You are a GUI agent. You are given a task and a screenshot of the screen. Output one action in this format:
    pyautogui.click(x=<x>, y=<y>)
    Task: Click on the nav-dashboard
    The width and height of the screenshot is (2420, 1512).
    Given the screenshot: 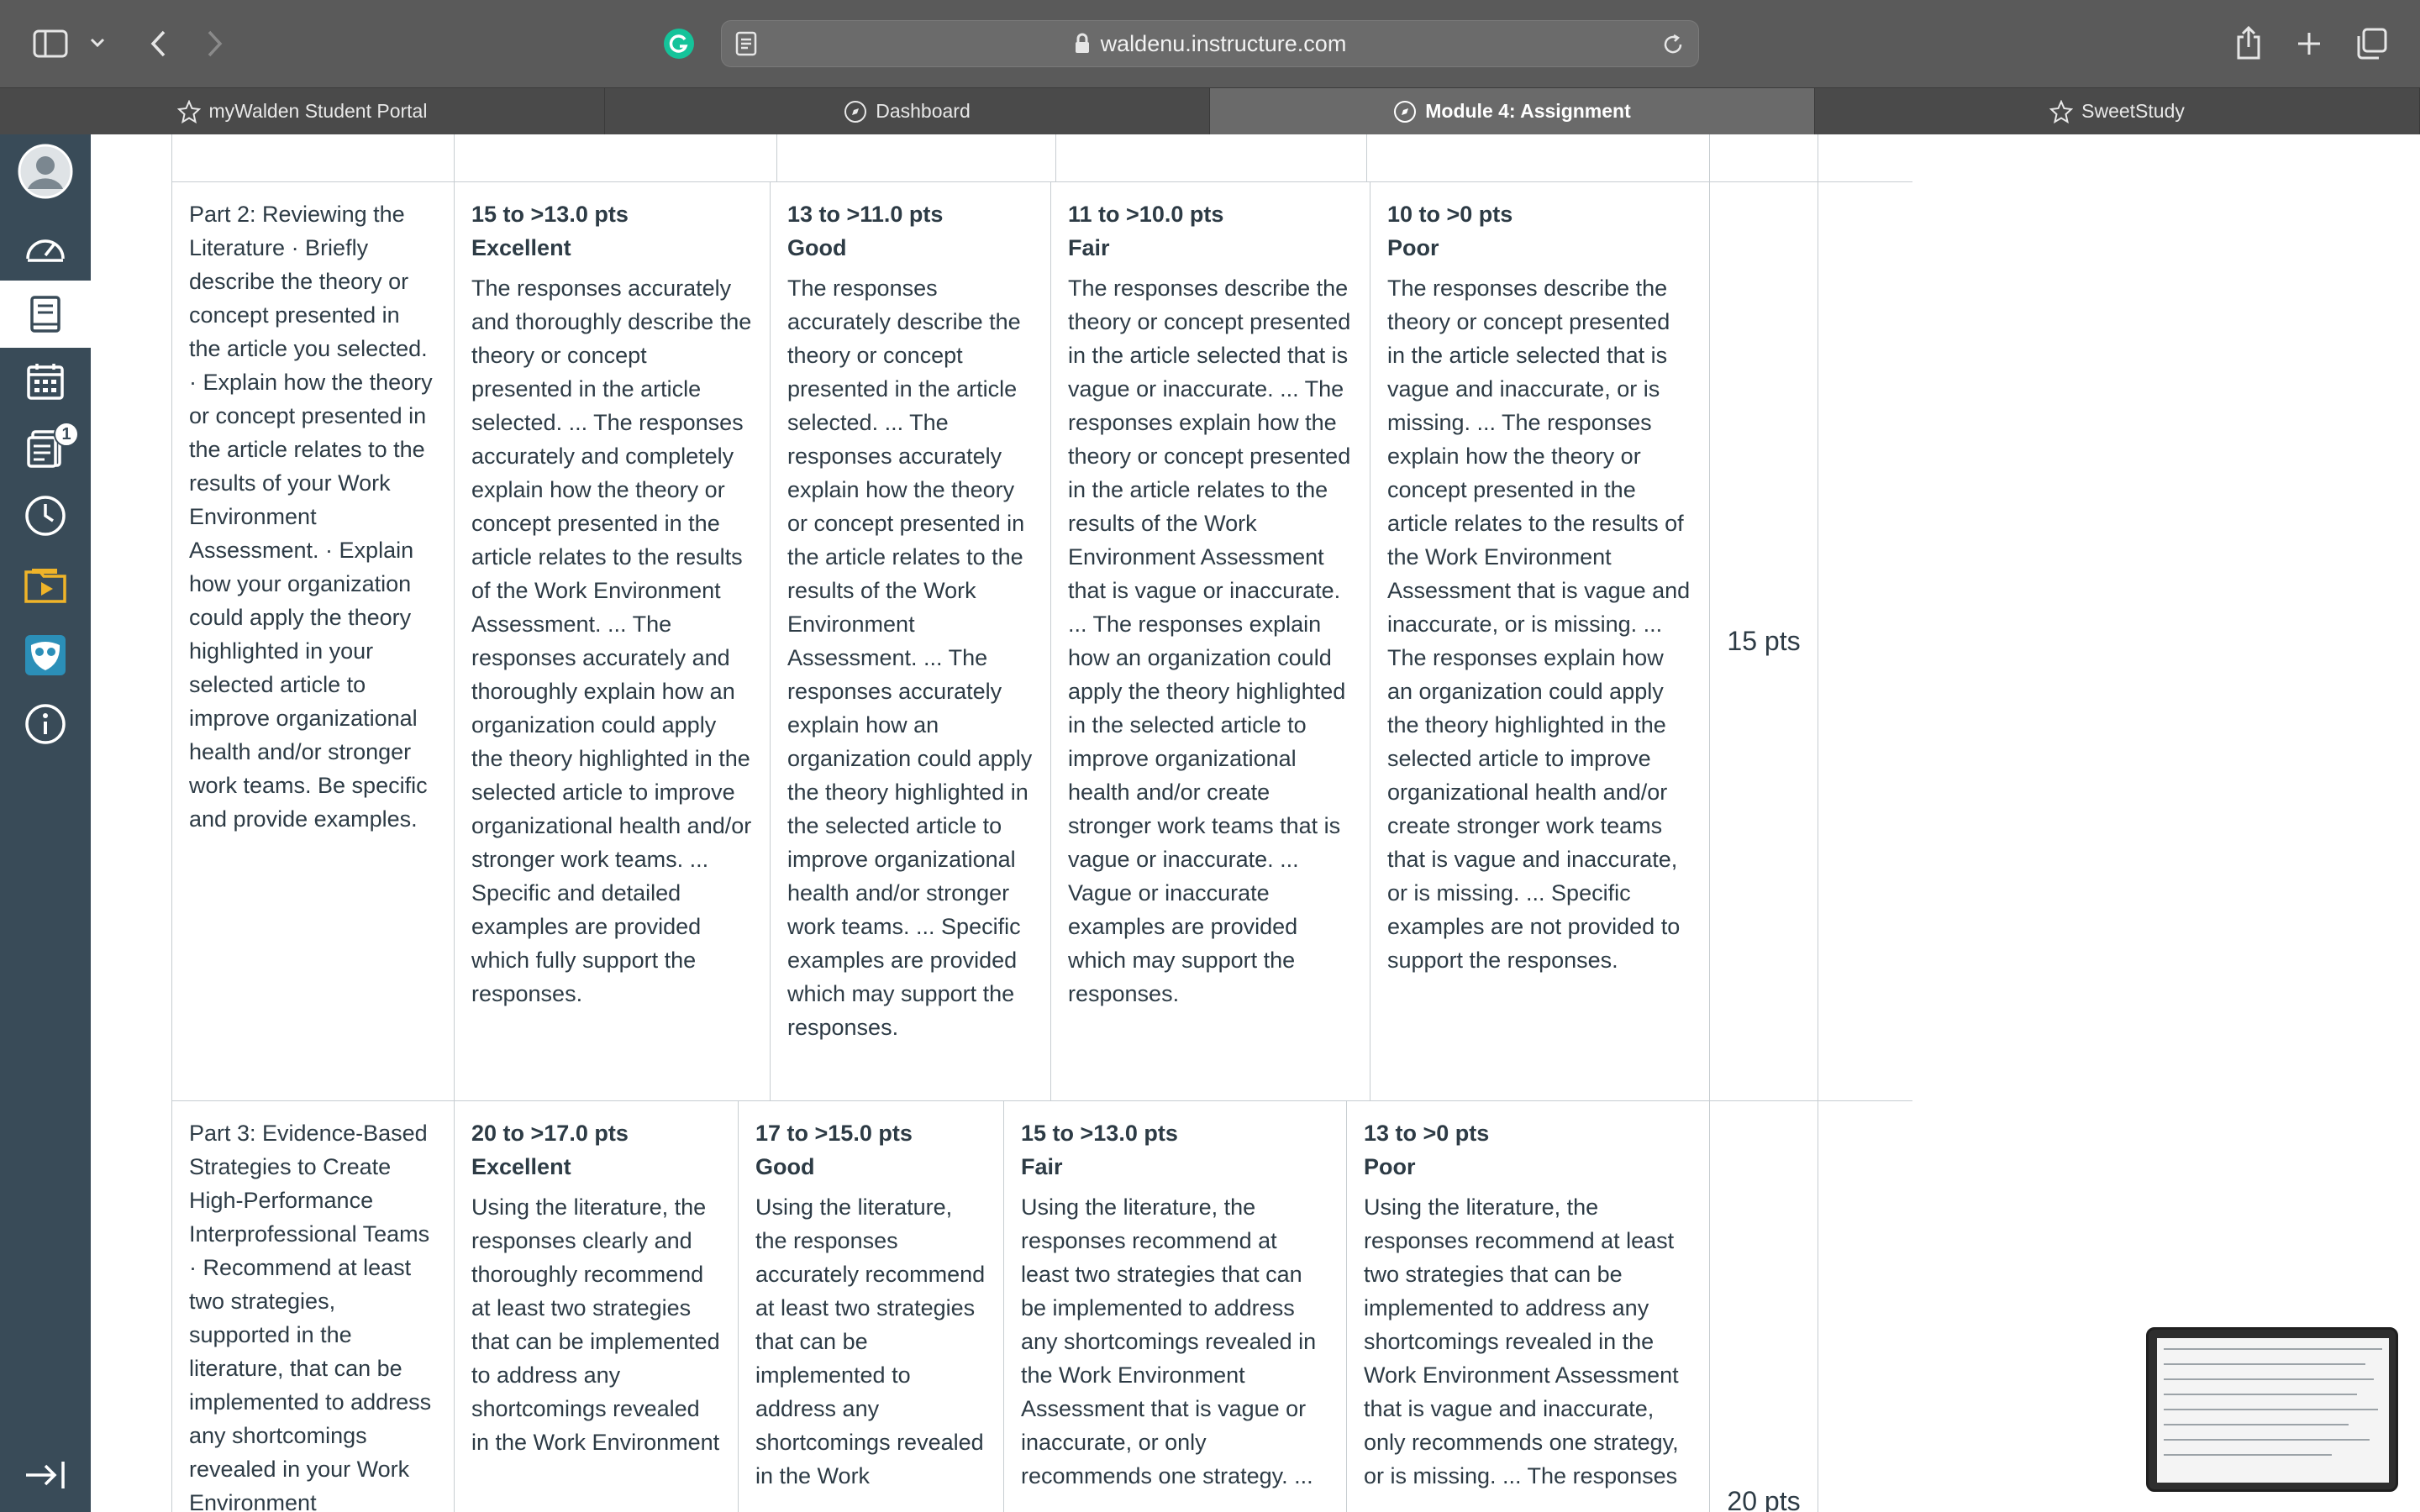 What is the action you would take?
    pyautogui.click(x=45, y=247)
    